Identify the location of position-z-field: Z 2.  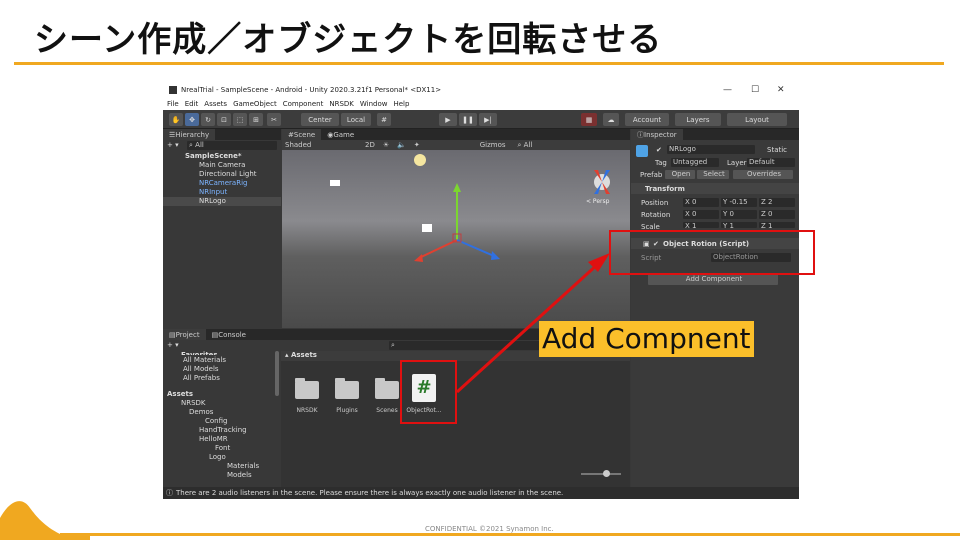
(777, 202).